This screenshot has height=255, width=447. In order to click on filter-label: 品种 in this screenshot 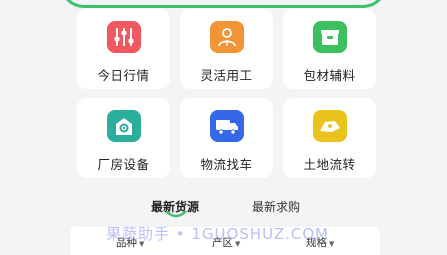, I will do `click(126, 243)`.